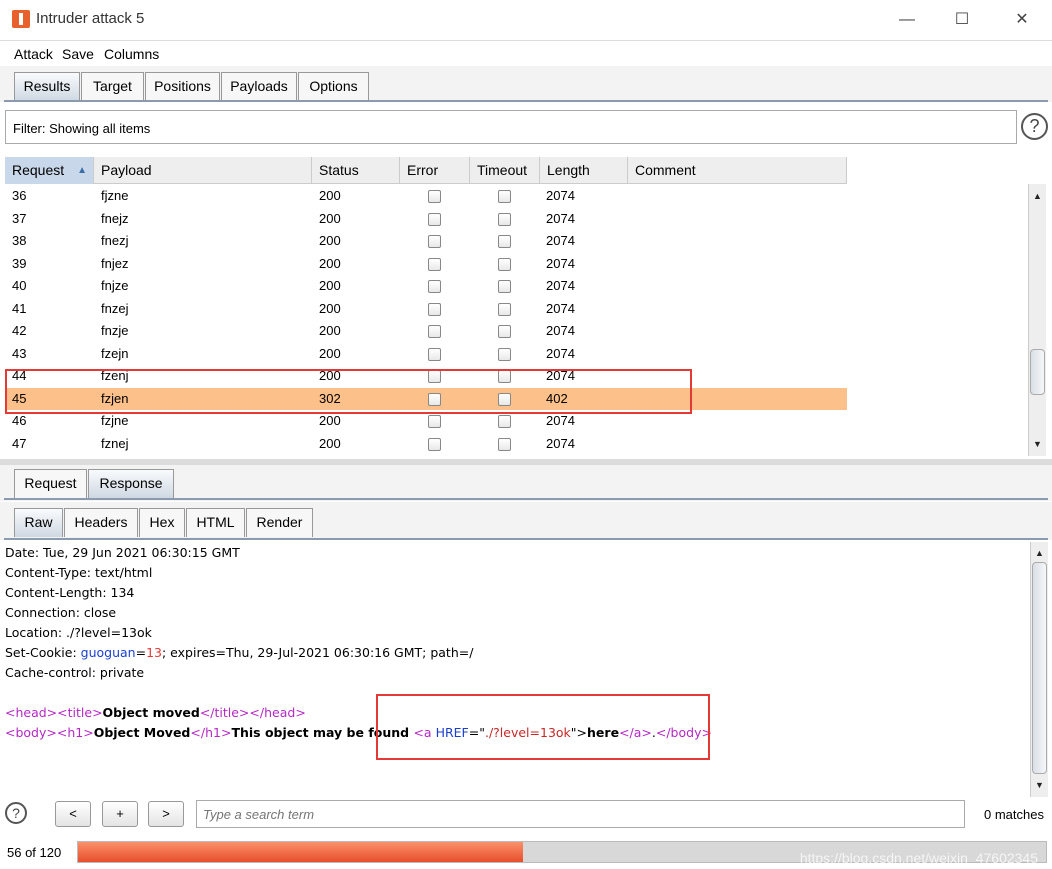  I want to click on response-scrollbar: ▲ ▼, so click(1039, 669).